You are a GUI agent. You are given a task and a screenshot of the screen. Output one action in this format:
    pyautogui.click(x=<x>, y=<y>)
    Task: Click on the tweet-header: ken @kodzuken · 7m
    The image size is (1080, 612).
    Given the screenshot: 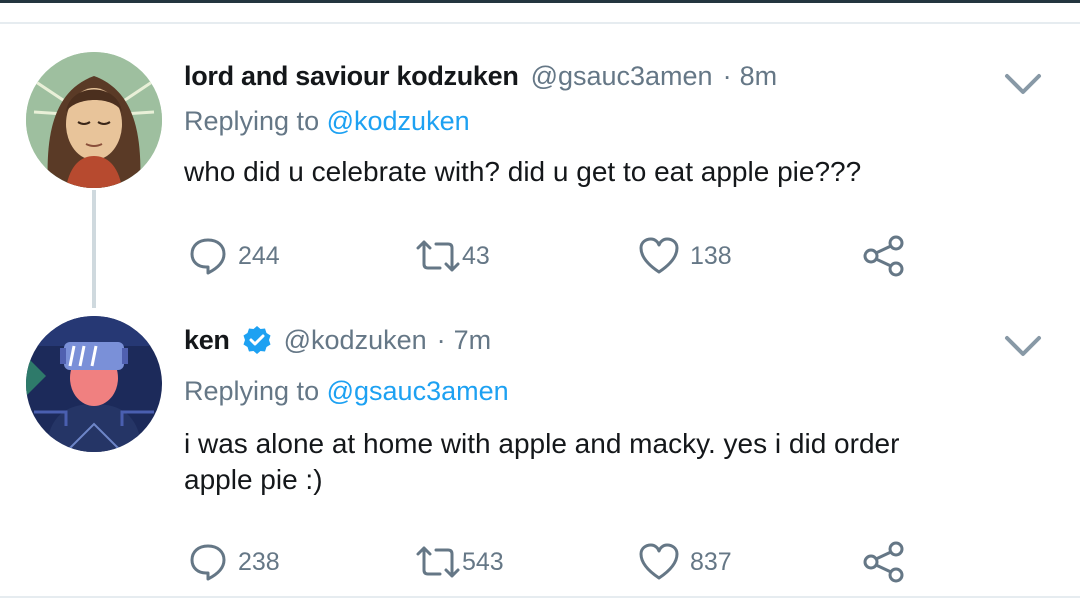 What is the action you would take?
    pyautogui.click(x=337, y=340)
    